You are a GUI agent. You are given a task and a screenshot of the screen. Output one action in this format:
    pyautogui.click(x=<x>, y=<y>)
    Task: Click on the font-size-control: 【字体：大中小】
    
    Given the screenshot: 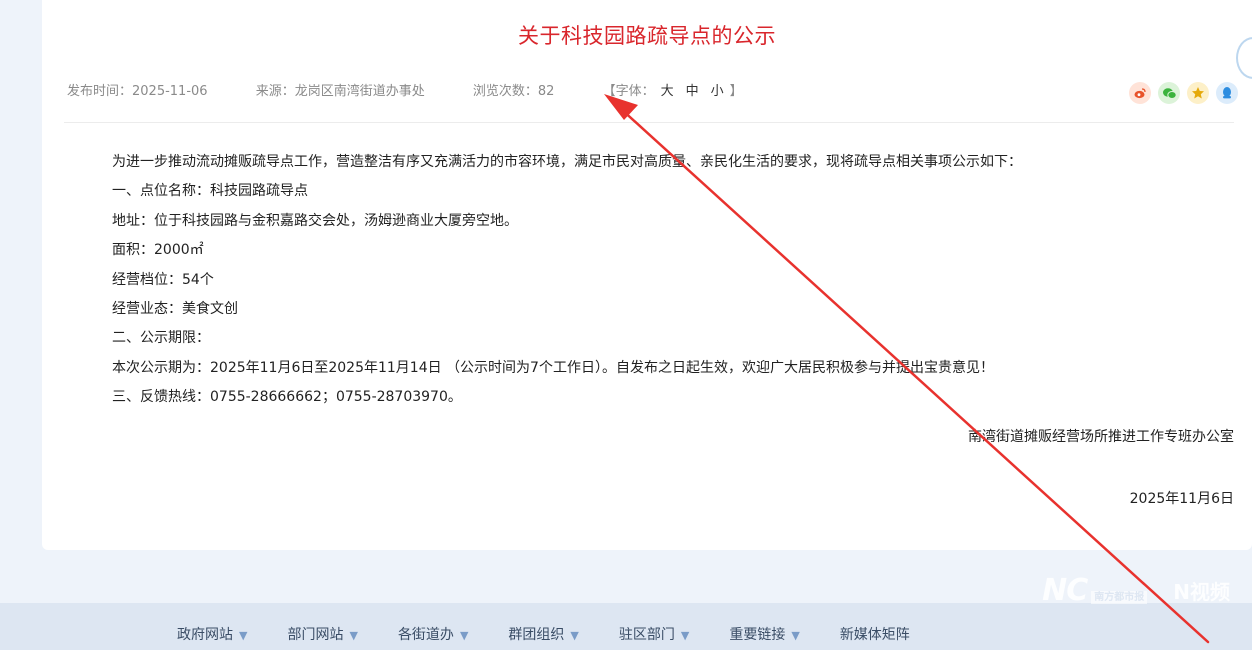 What is the action you would take?
    pyautogui.click(x=672, y=91)
    